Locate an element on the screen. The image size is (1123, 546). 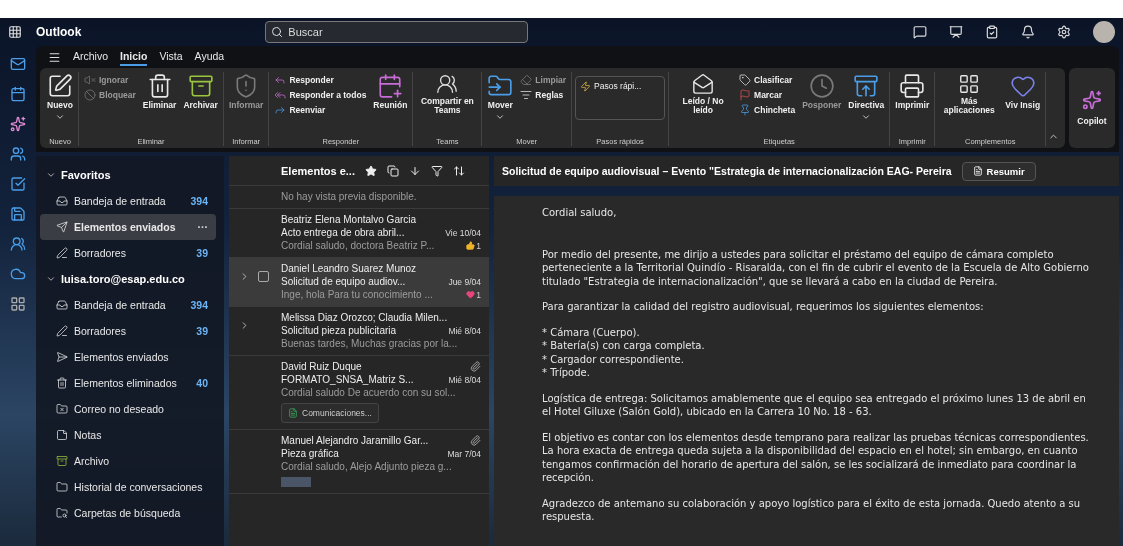
sender-name: Beatriz Elena Montalvo Garcia is located at coordinates (349, 219).